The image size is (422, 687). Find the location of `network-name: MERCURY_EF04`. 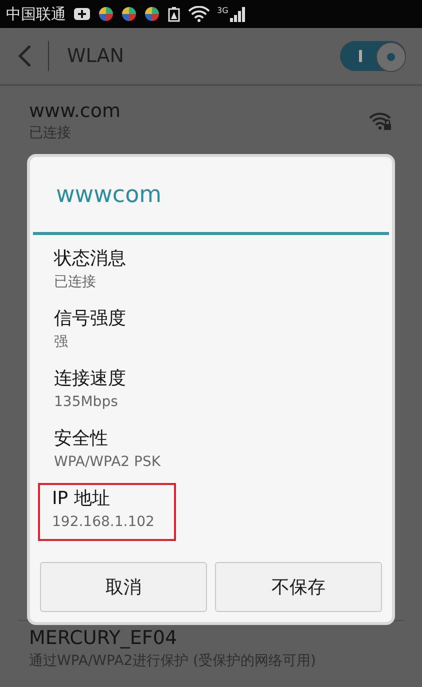

network-name: MERCURY_EF04 is located at coordinates (103, 638).